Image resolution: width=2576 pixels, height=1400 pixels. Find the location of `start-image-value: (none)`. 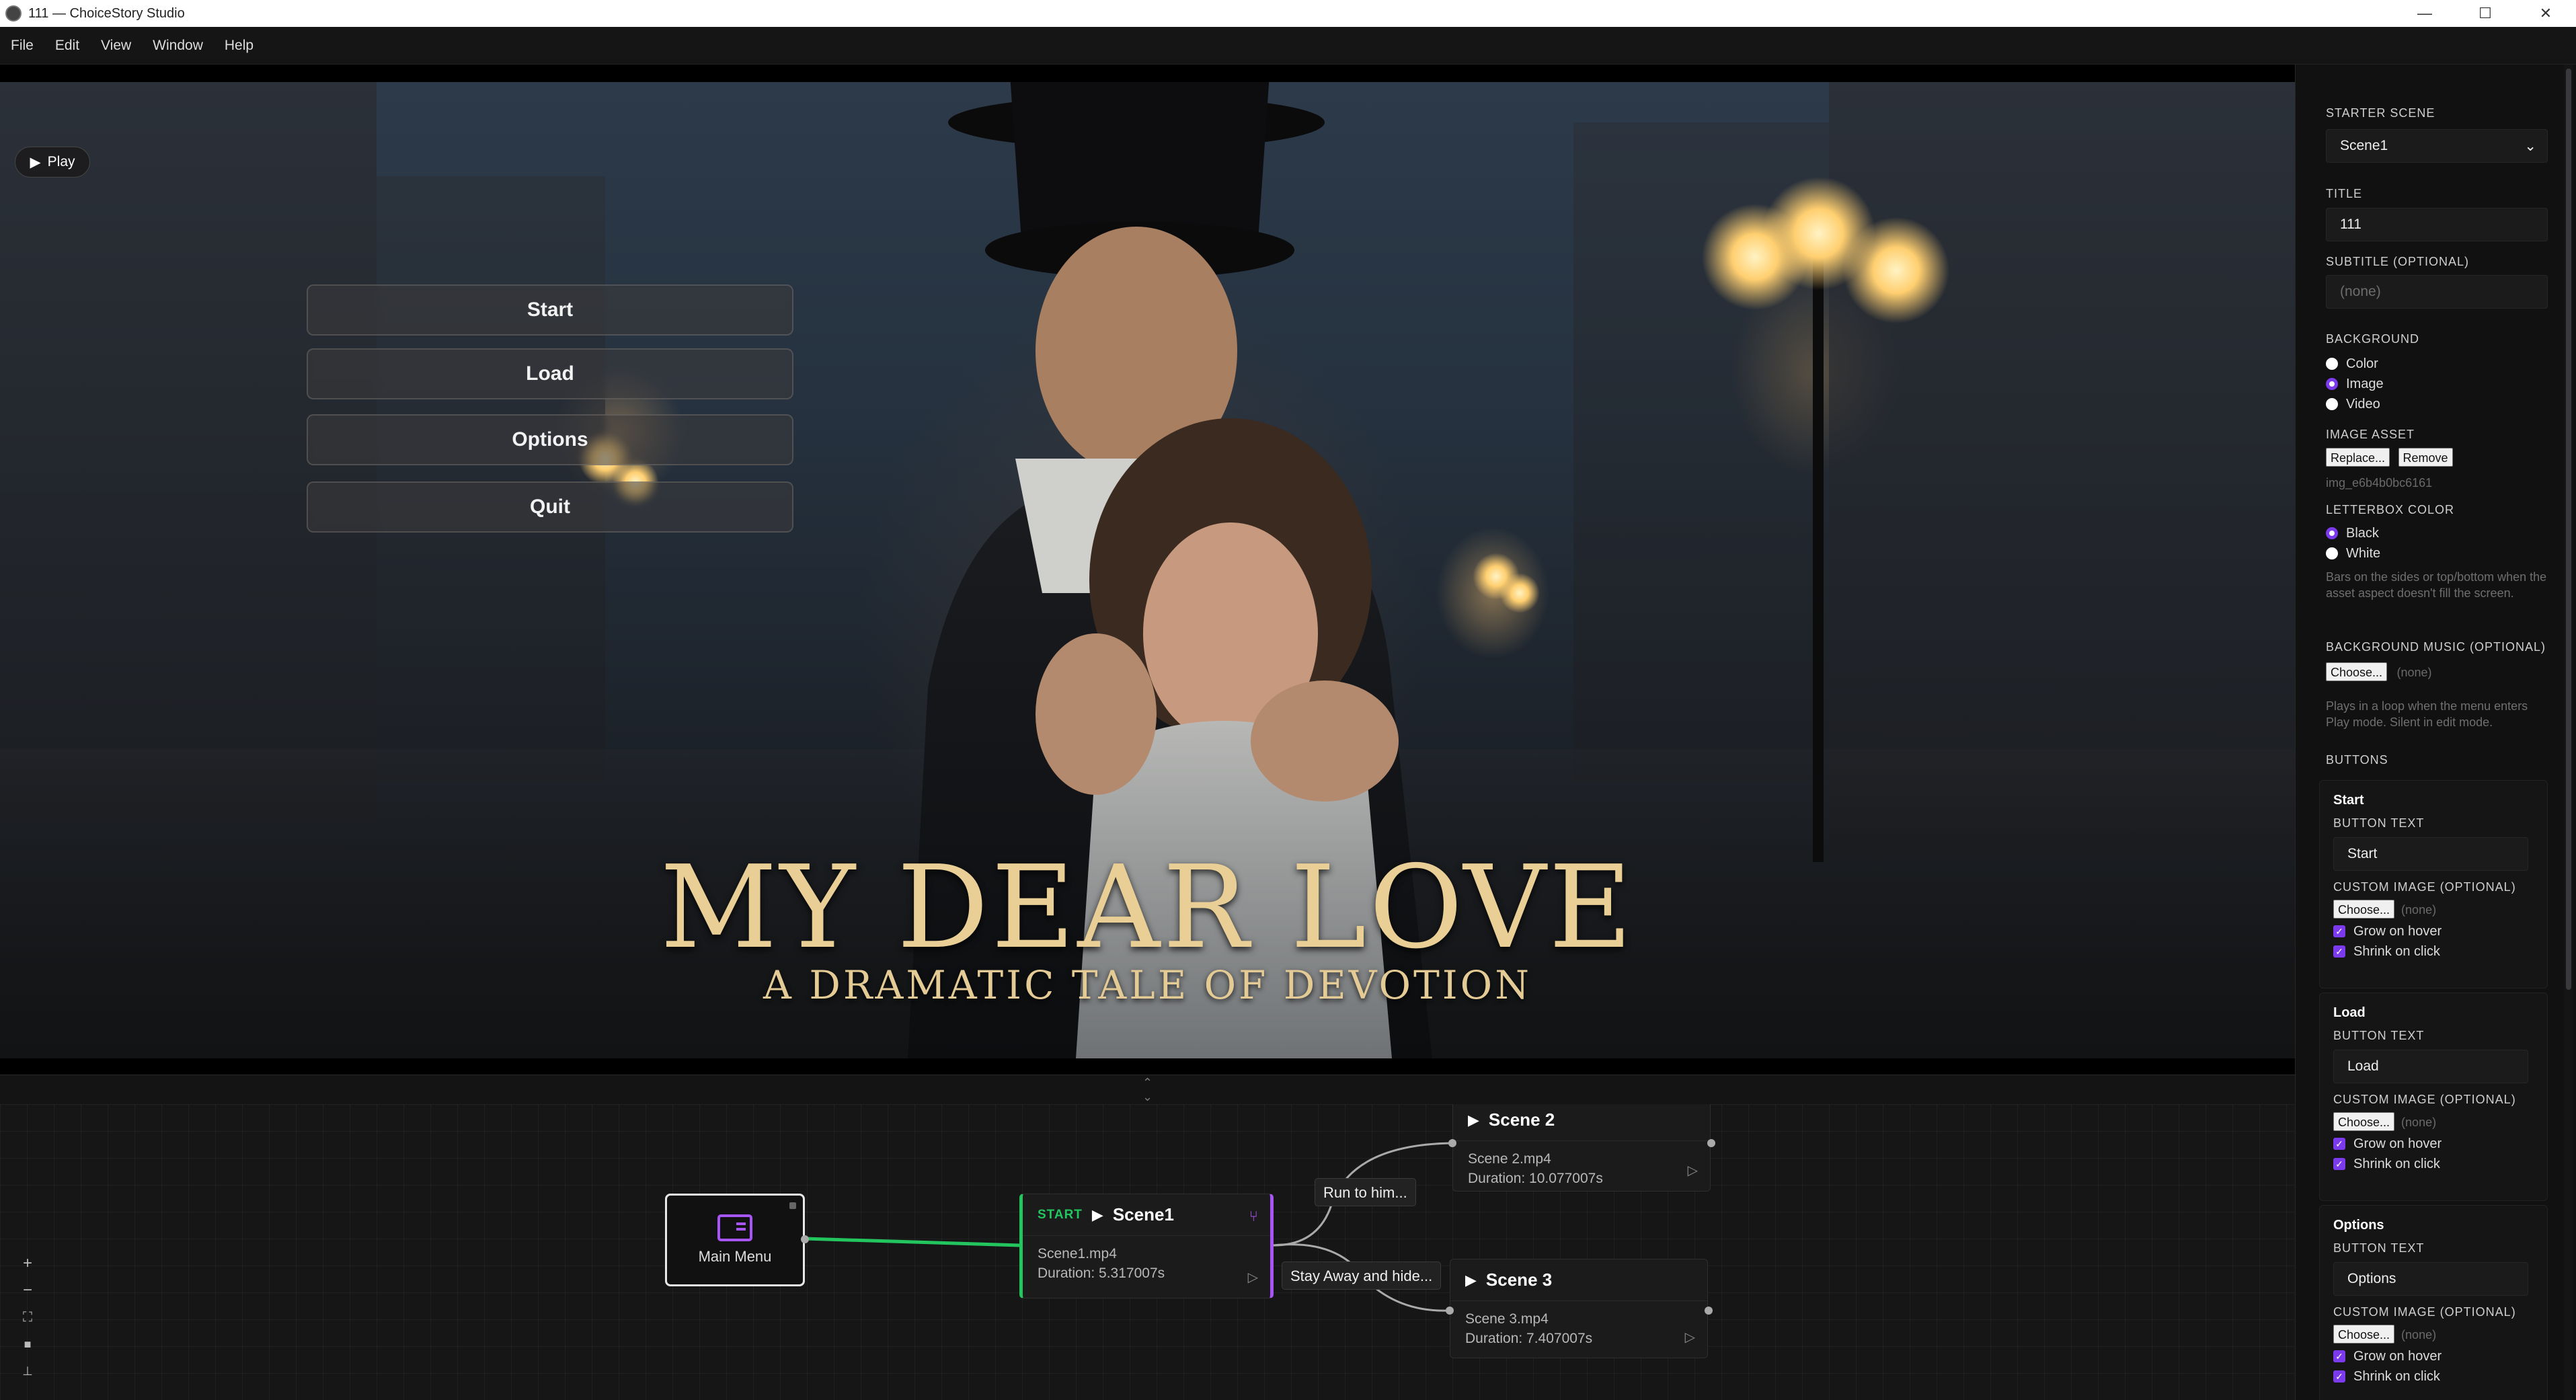

start-image-value: (none) is located at coordinates (2419, 910).